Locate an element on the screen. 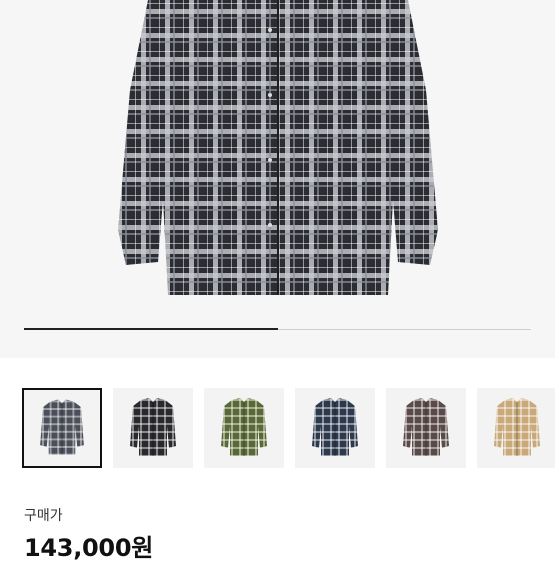 Image resolution: width=555 pixels, height=563 pixels. plaid-shirt-navy-icon is located at coordinates (335, 427).